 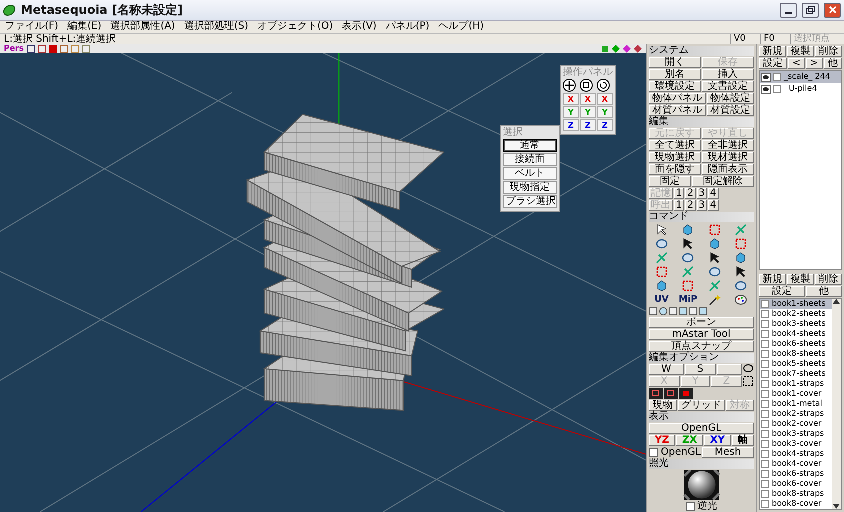 What do you see at coordinates (661, 300) in the screenshot?
I see `tool-label: UV` at bounding box center [661, 300].